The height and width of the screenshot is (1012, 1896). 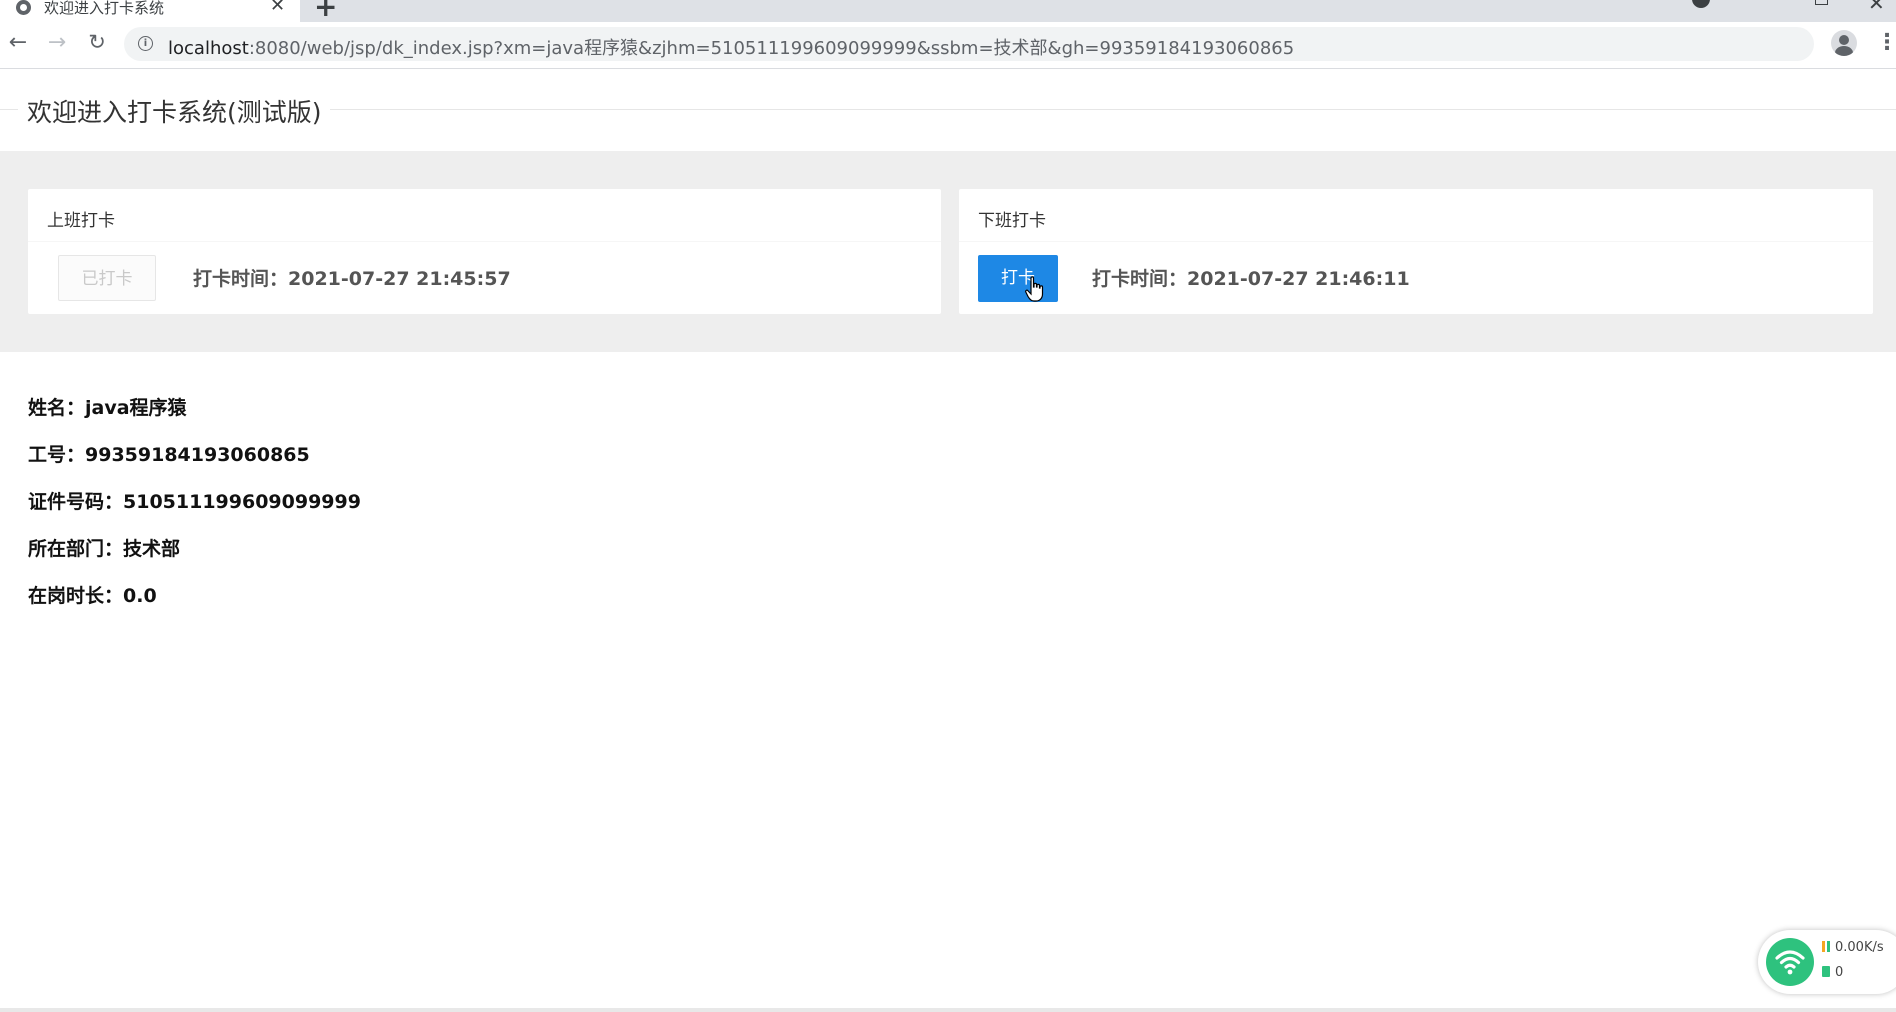 What do you see at coordinates (107, 278) in the screenshot?
I see `clock-in-done-button: 已打卡` at bounding box center [107, 278].